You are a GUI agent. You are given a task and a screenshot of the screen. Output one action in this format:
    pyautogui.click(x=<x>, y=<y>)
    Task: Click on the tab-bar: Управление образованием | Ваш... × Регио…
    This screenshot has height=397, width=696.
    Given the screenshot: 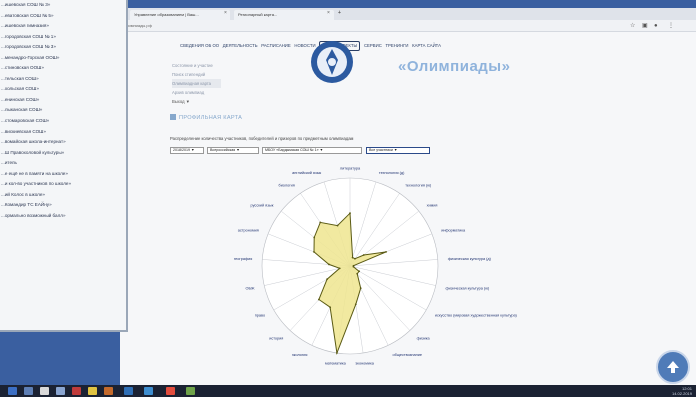 What is the action you would take?
    pyautogui.click(x=408, y=14)
    